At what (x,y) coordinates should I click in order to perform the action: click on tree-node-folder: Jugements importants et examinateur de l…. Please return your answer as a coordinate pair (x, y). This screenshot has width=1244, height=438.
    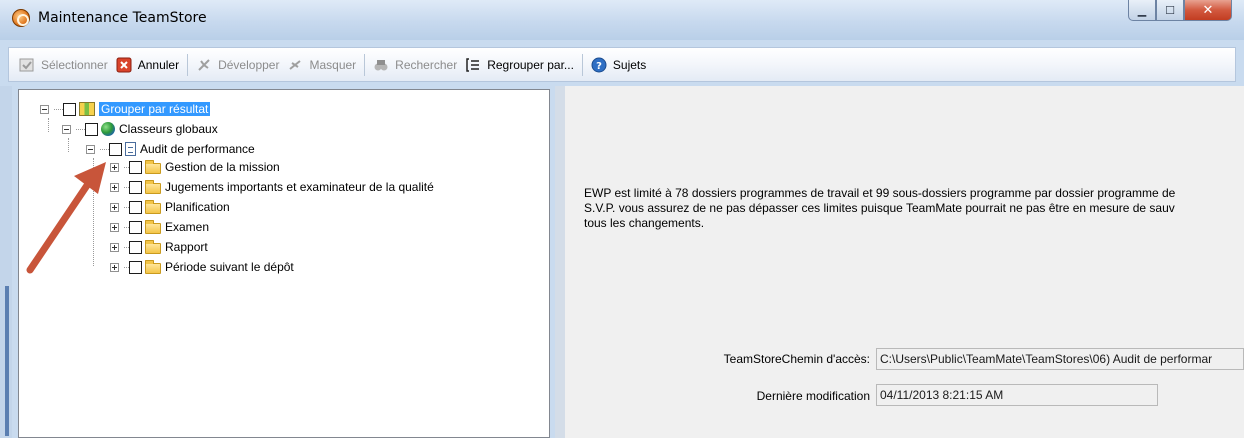
    Looking at the image, I should click on (272, 187).